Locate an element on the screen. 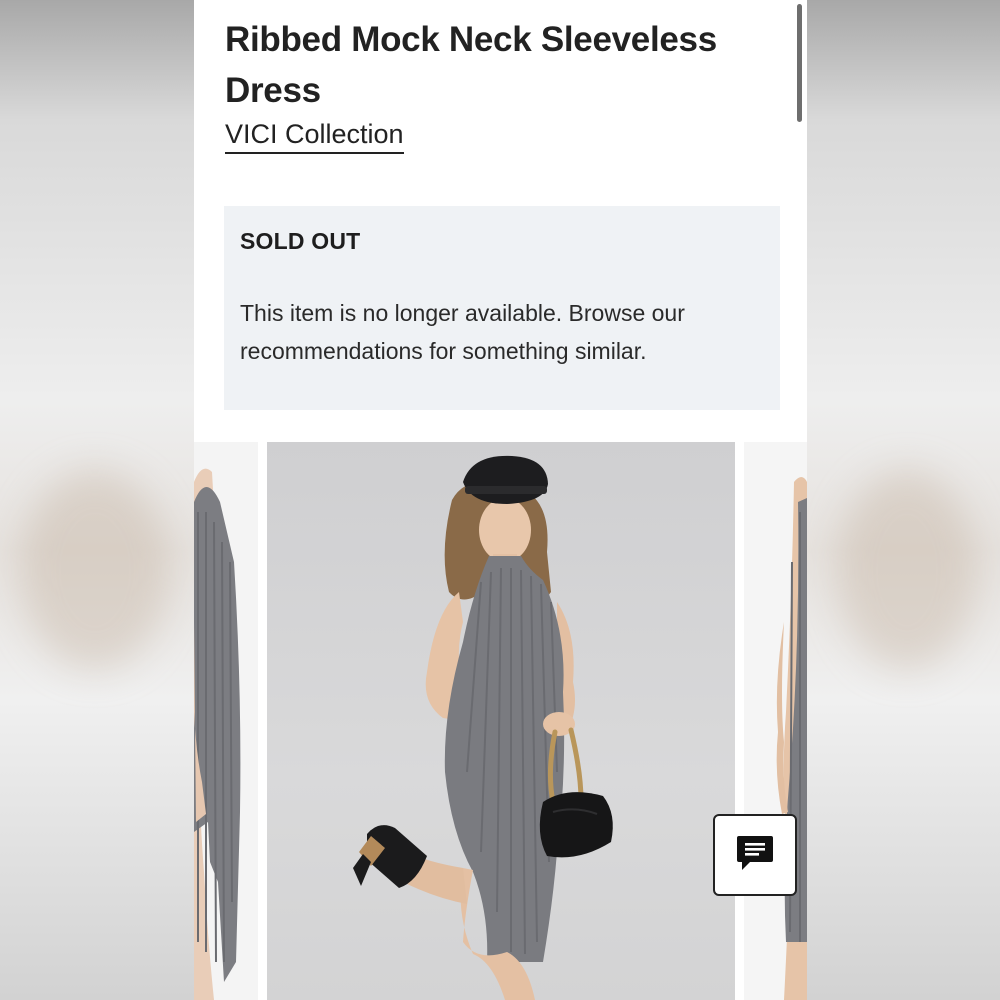  brand-link: VICI Collection is located at coordinates (314, 135).